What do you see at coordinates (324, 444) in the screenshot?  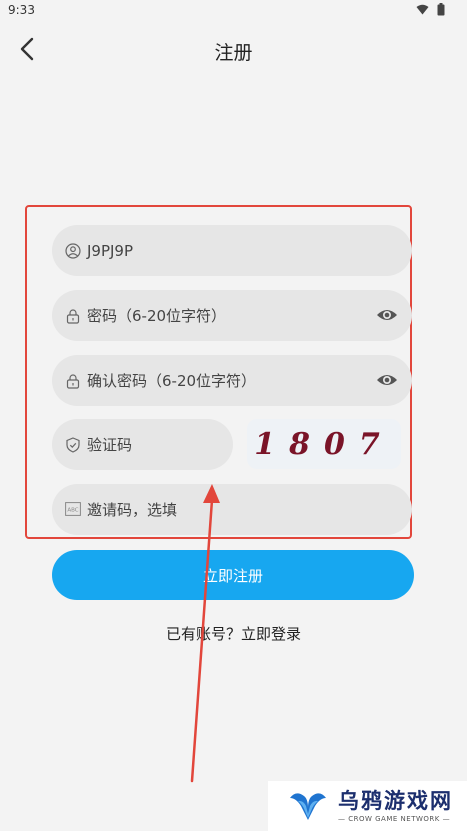 I see `captcha-image: 1807` at bounding box center [324, 444].